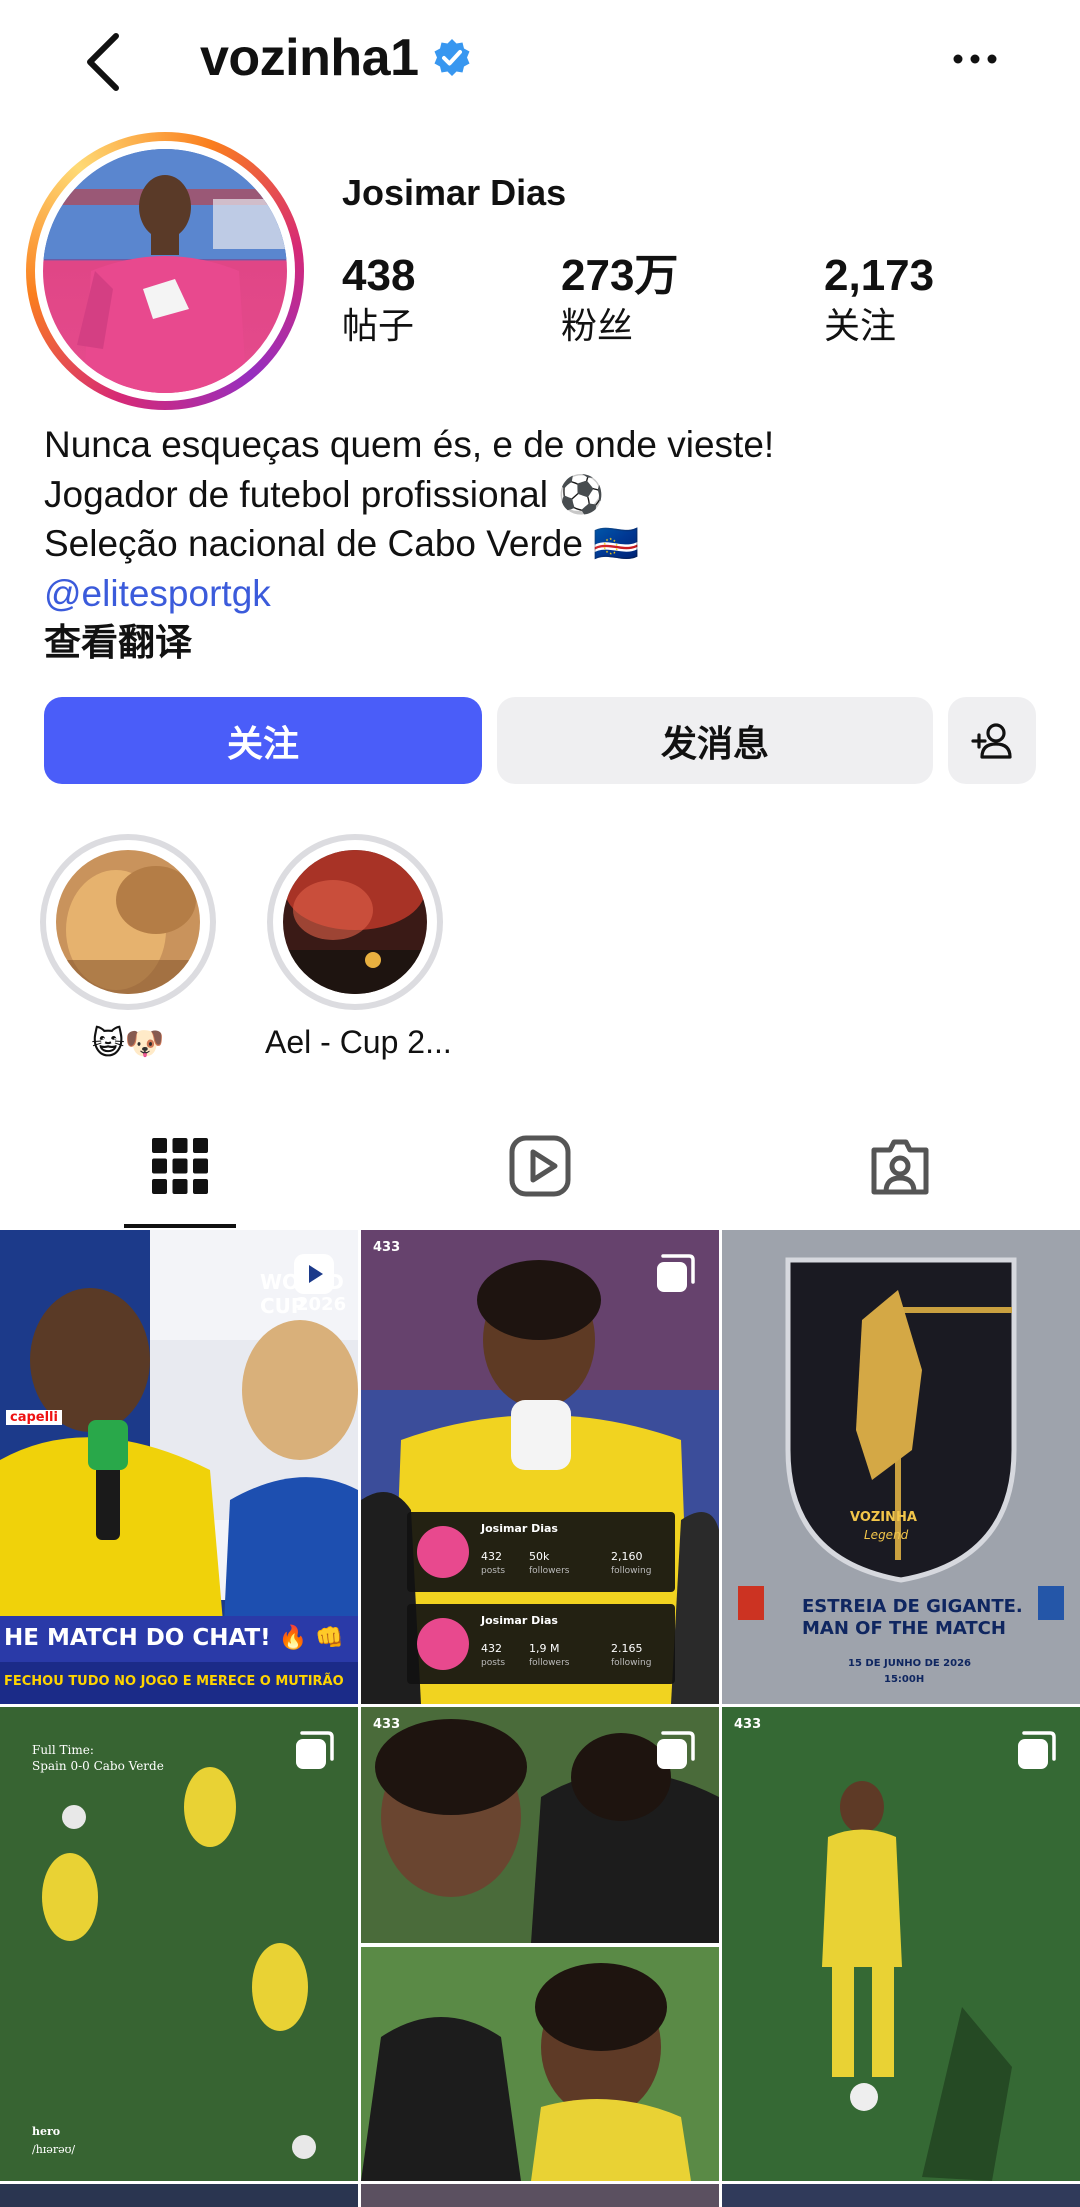  Describe the element at coordinates (886, 1535) in the screenshot. I see `caption-text: Legend` at that location.